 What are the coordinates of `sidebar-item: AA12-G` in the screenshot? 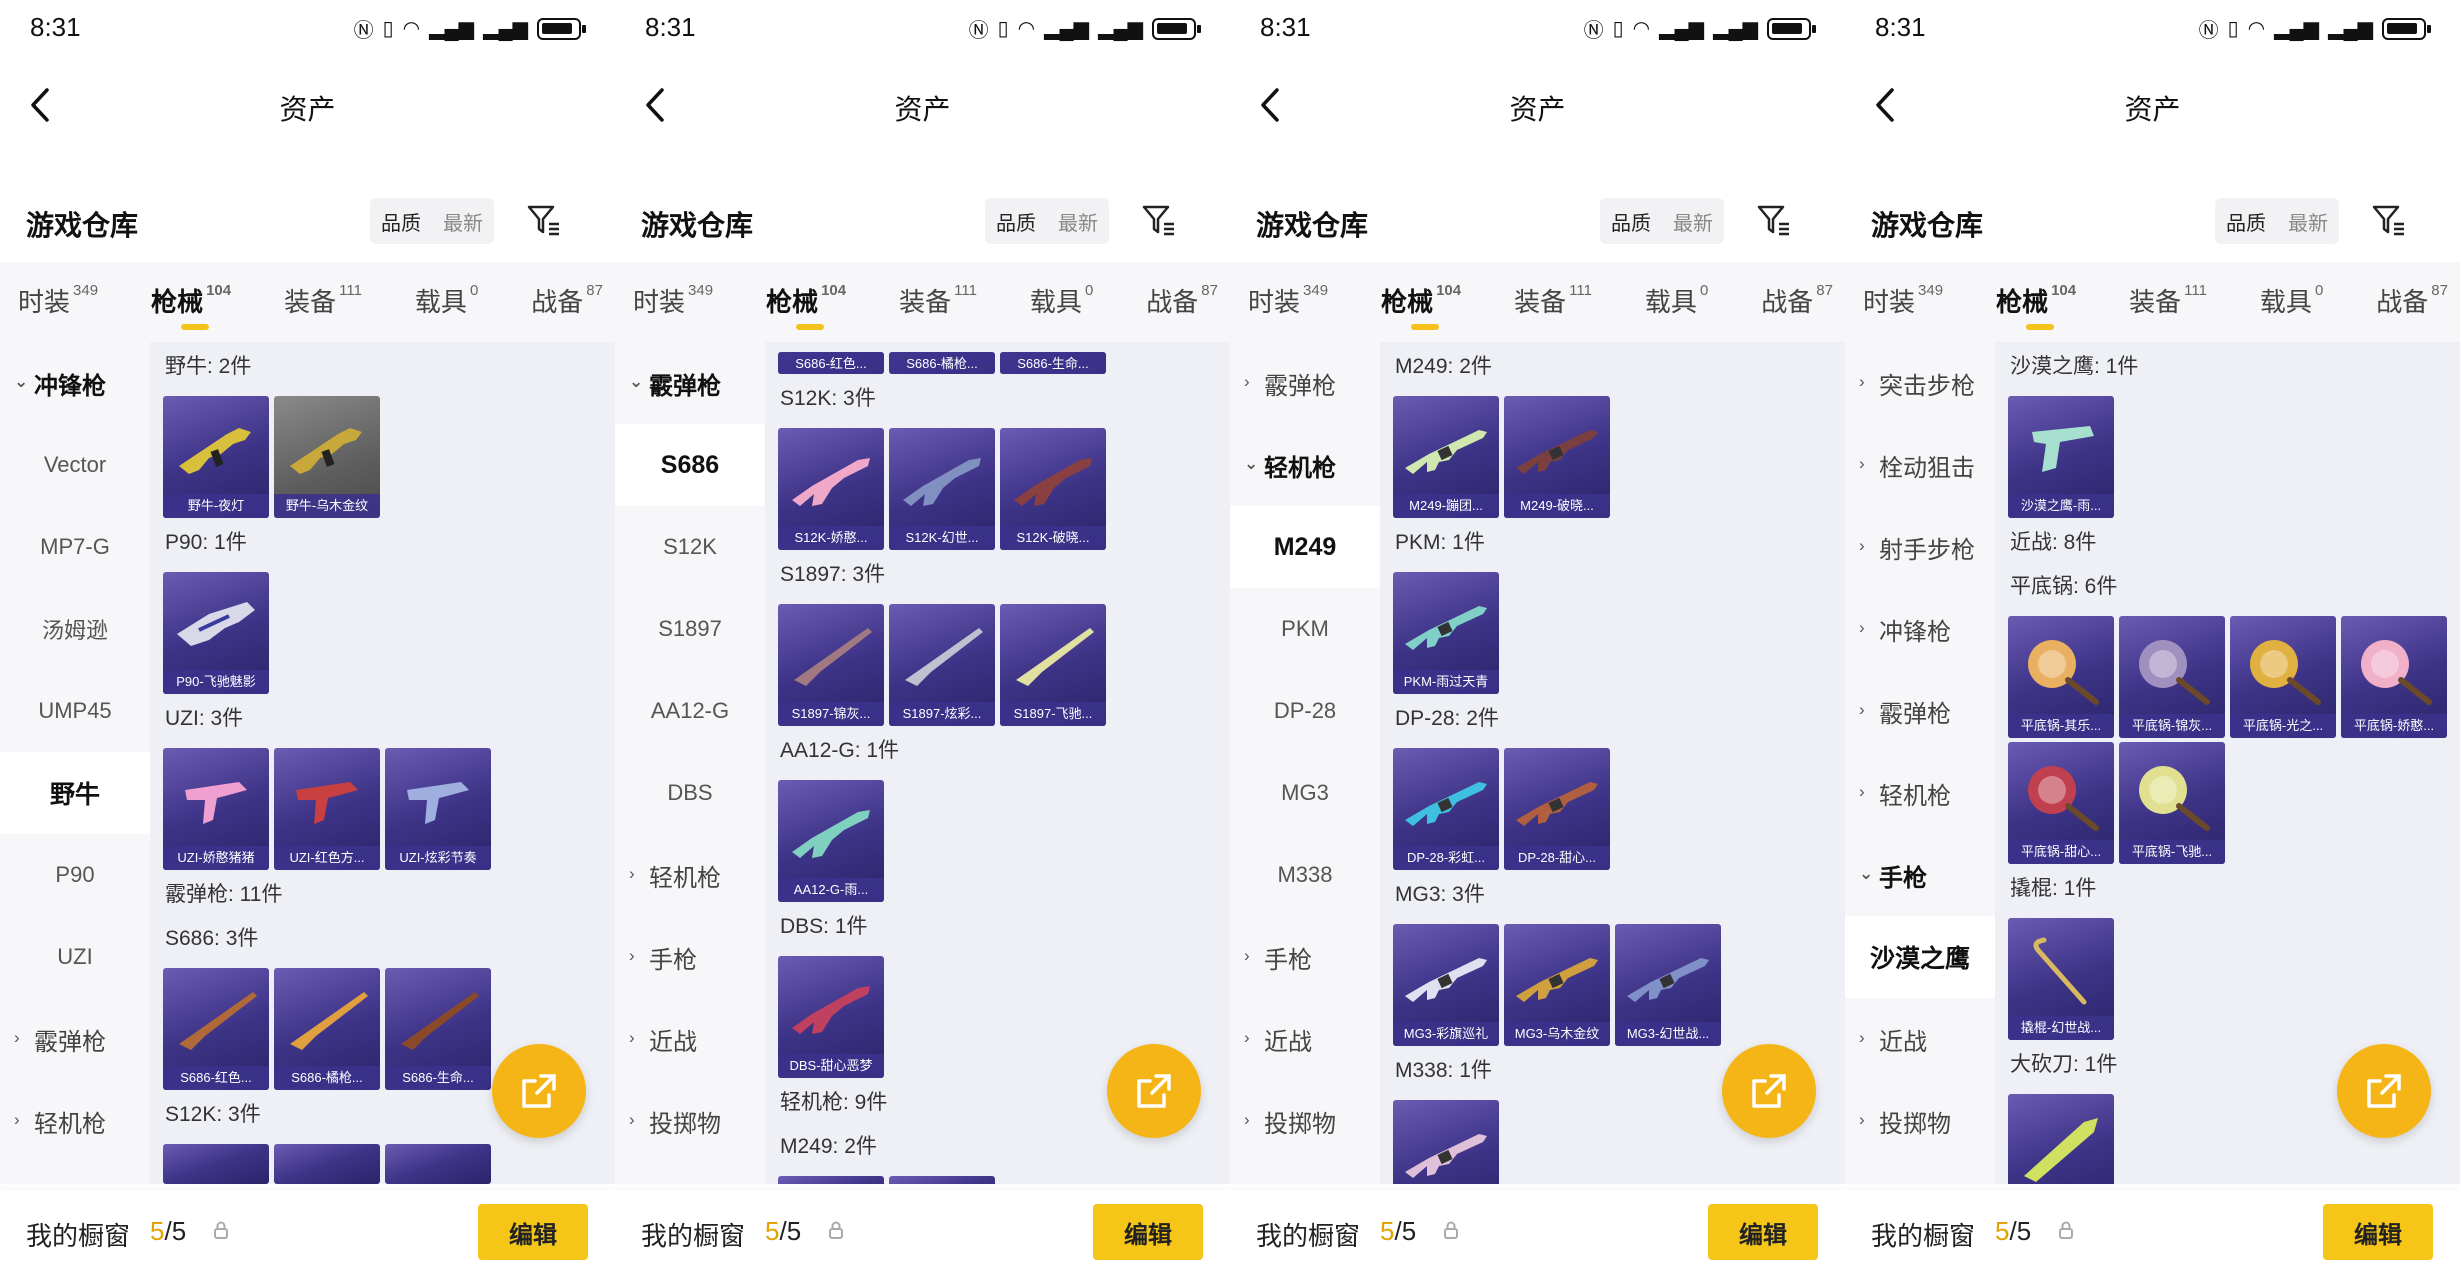 It's located at (690, 711).